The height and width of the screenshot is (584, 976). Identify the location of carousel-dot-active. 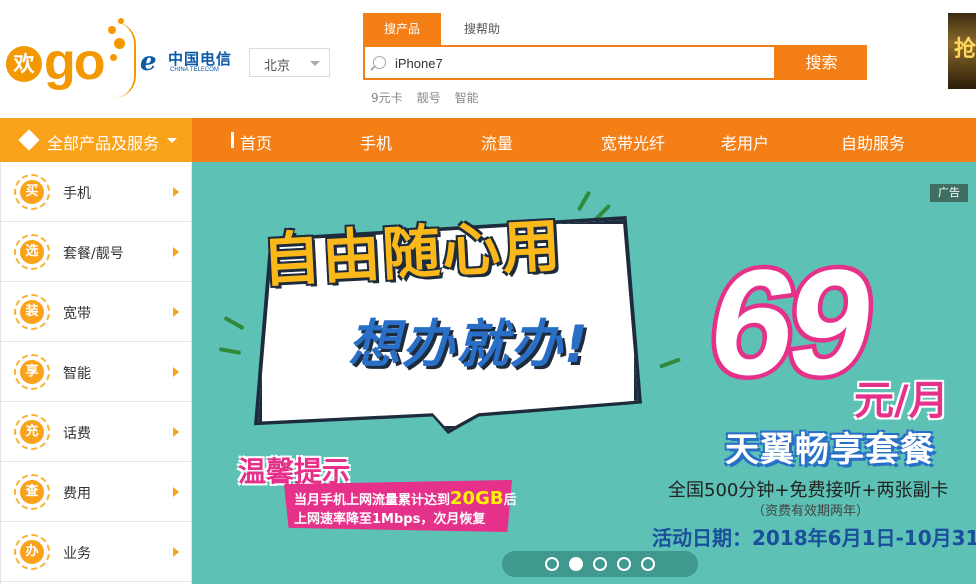
(576, 564).